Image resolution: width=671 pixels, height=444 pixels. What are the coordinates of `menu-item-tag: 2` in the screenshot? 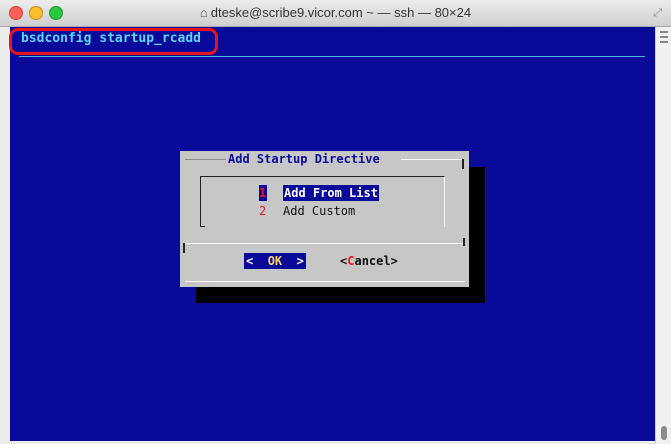 It's located at (263, 211).